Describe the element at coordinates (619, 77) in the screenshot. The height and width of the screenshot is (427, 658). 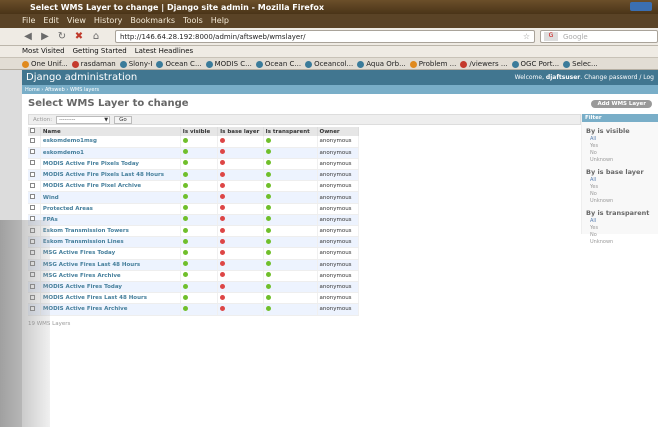
I see `user-links: Change password / Log` at that location.